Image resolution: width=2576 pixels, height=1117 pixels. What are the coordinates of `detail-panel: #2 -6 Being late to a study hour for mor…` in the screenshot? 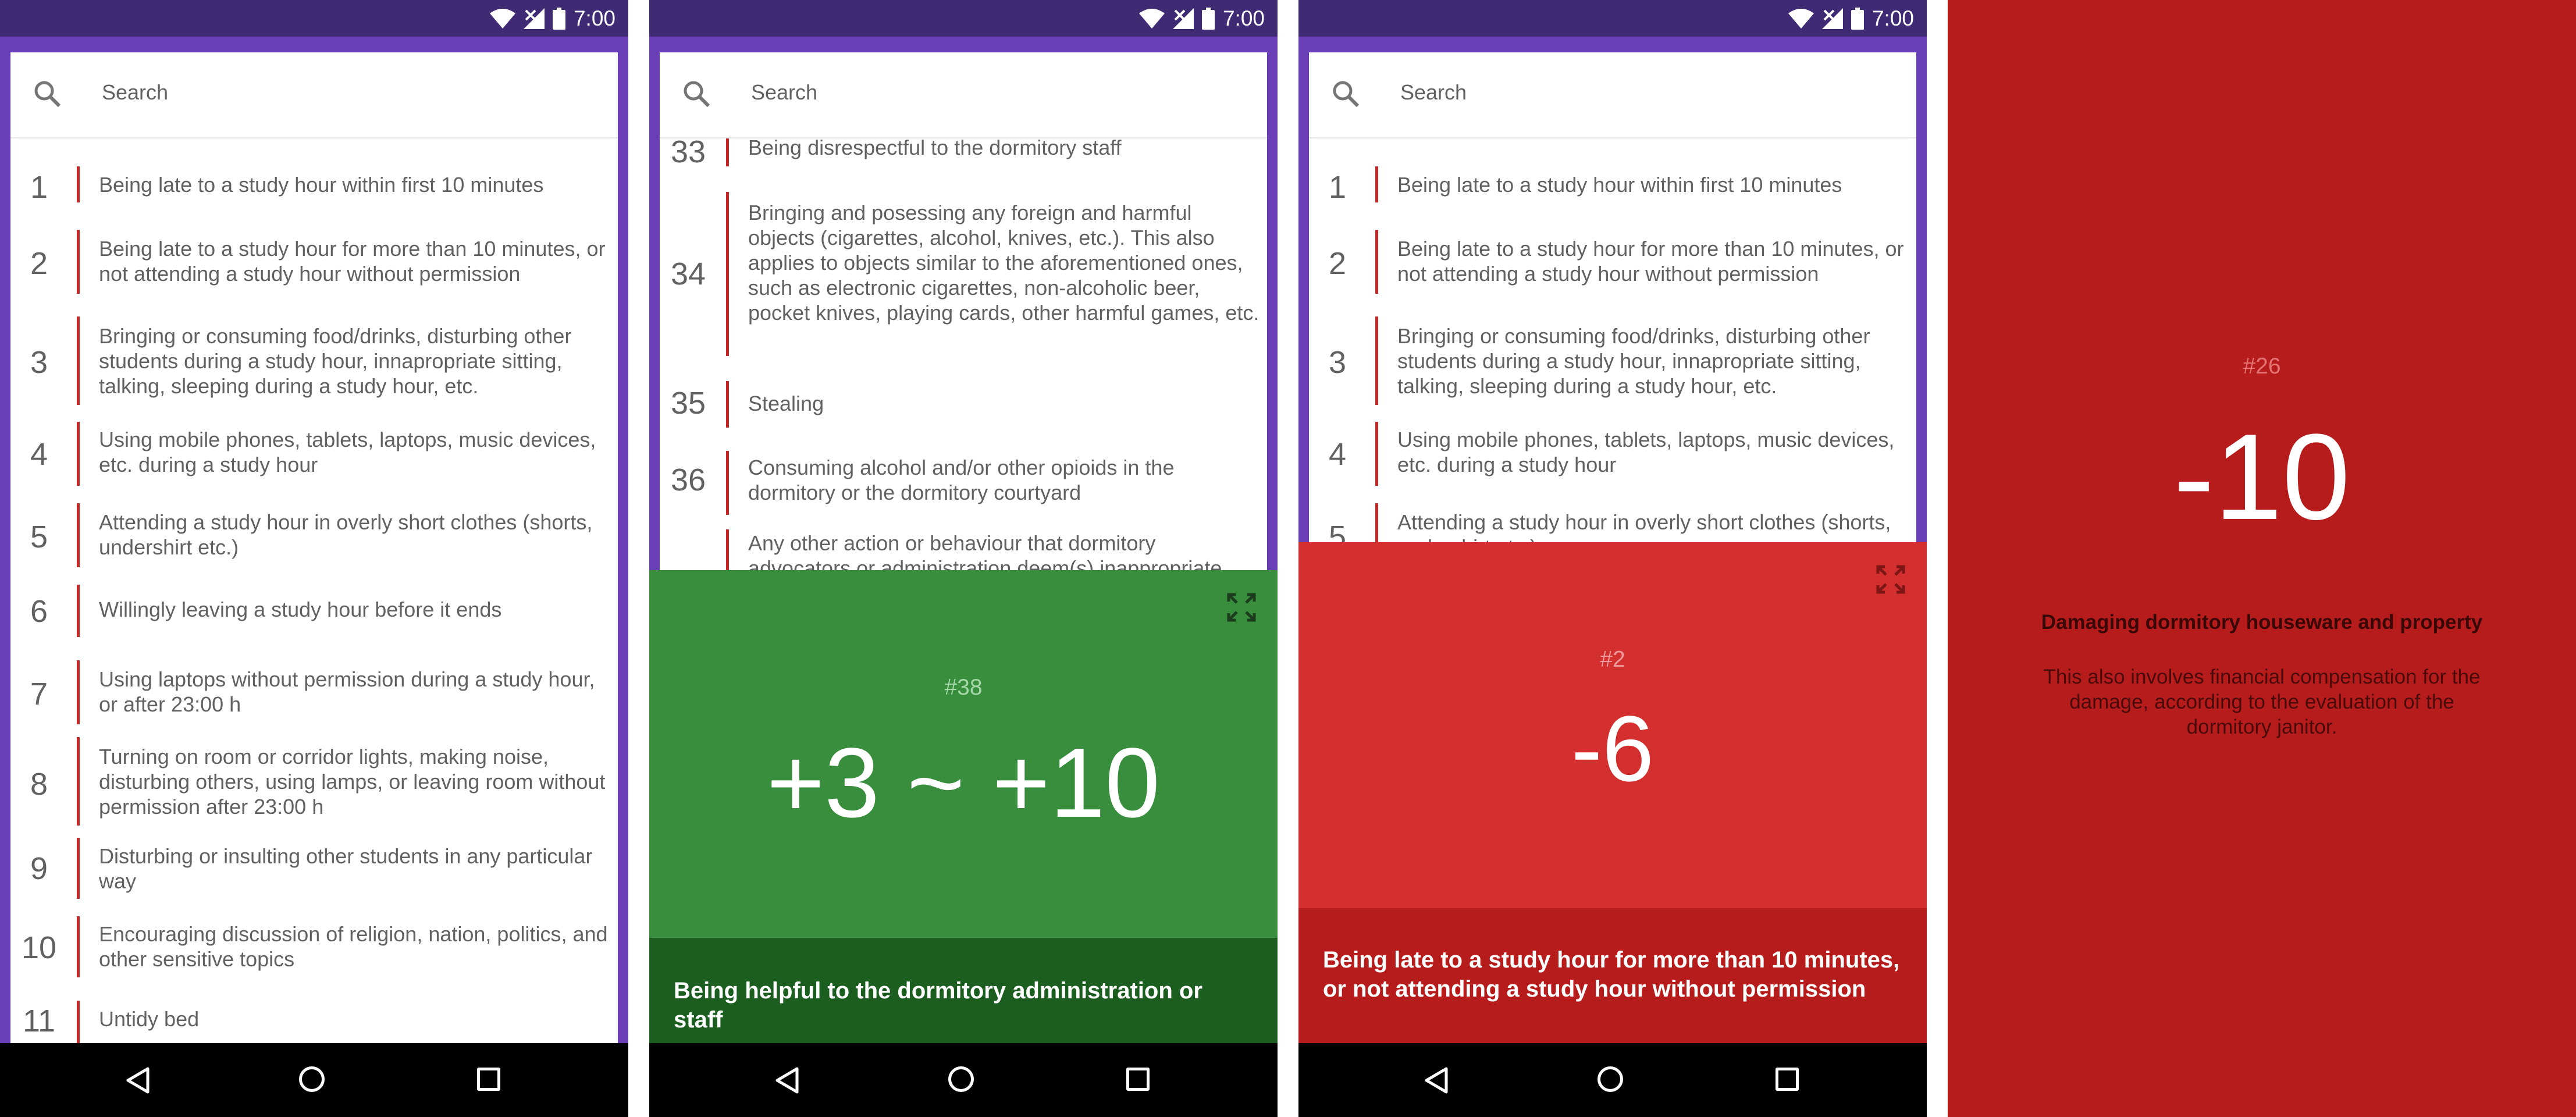 It's located at (1612, 792).